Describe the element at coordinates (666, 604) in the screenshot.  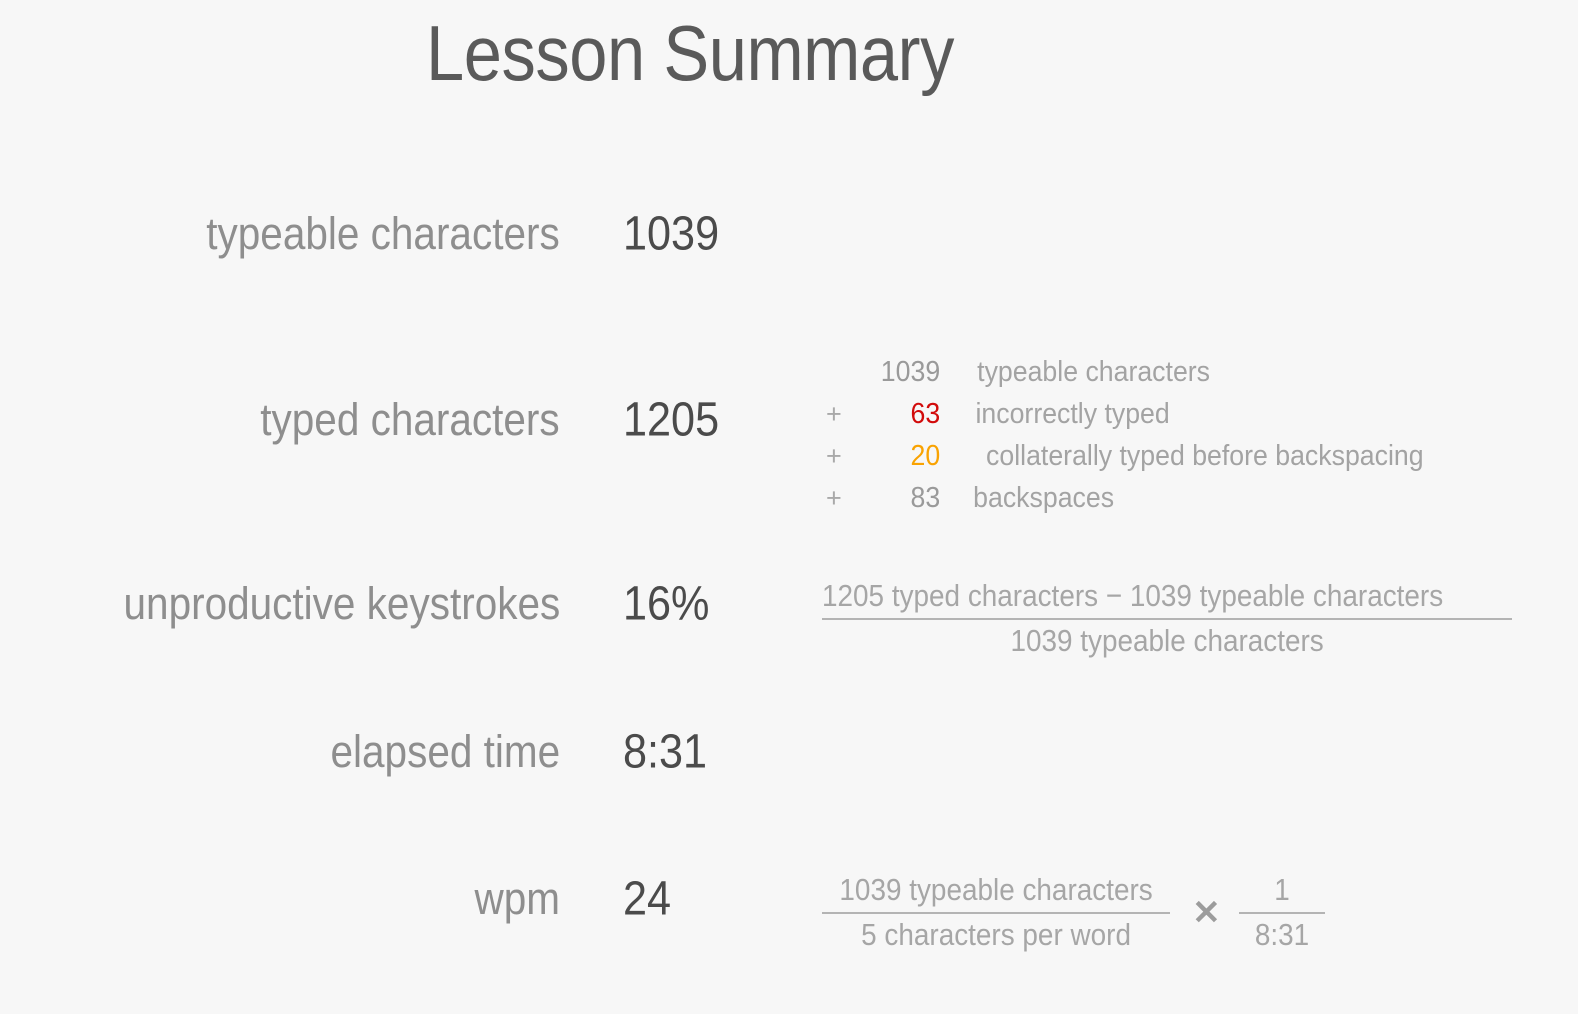
I see `stat-value: 16%` at that location.